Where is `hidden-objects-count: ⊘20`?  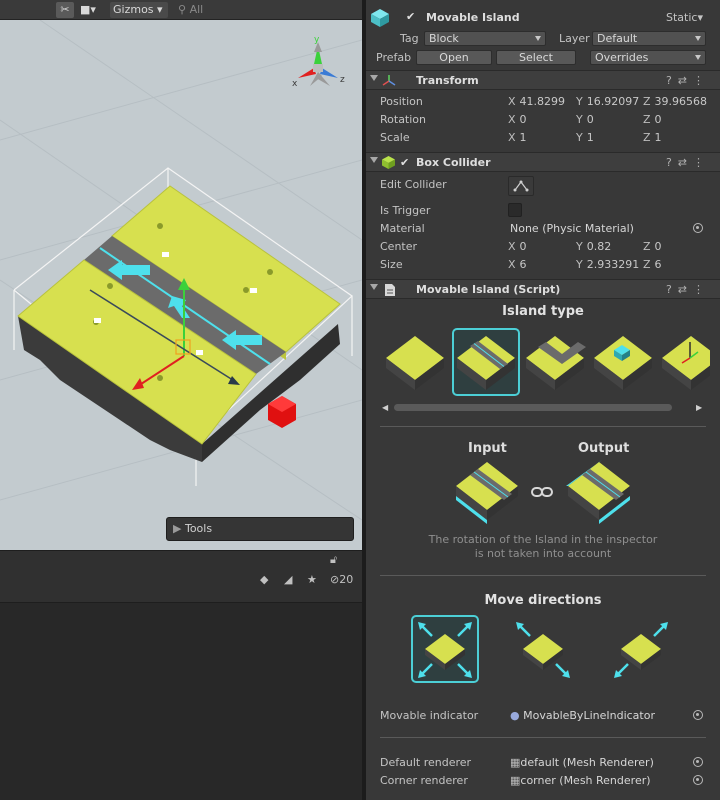 hidden-objects-count: ⊘20 is located at coordinates (341, 579).